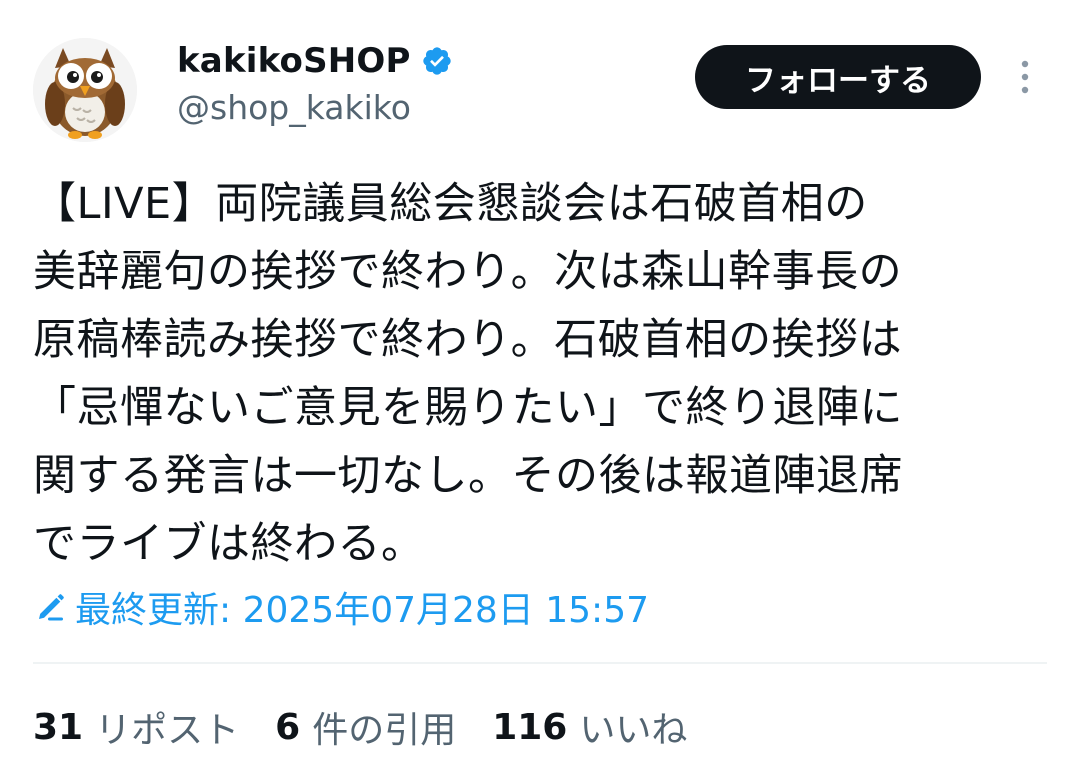 The height and width of the screenshot is (759, 1080). Describe the element at coordinates (540, 663) in the screenshot. I see `divider` at that location.